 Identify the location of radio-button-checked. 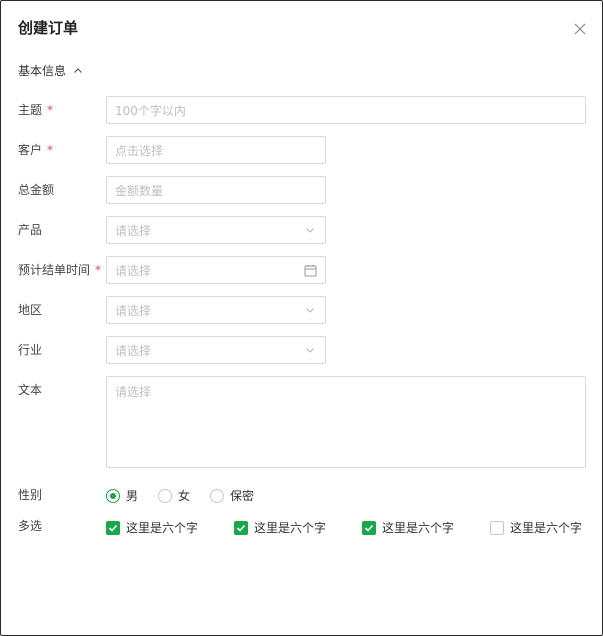
(113, 496).